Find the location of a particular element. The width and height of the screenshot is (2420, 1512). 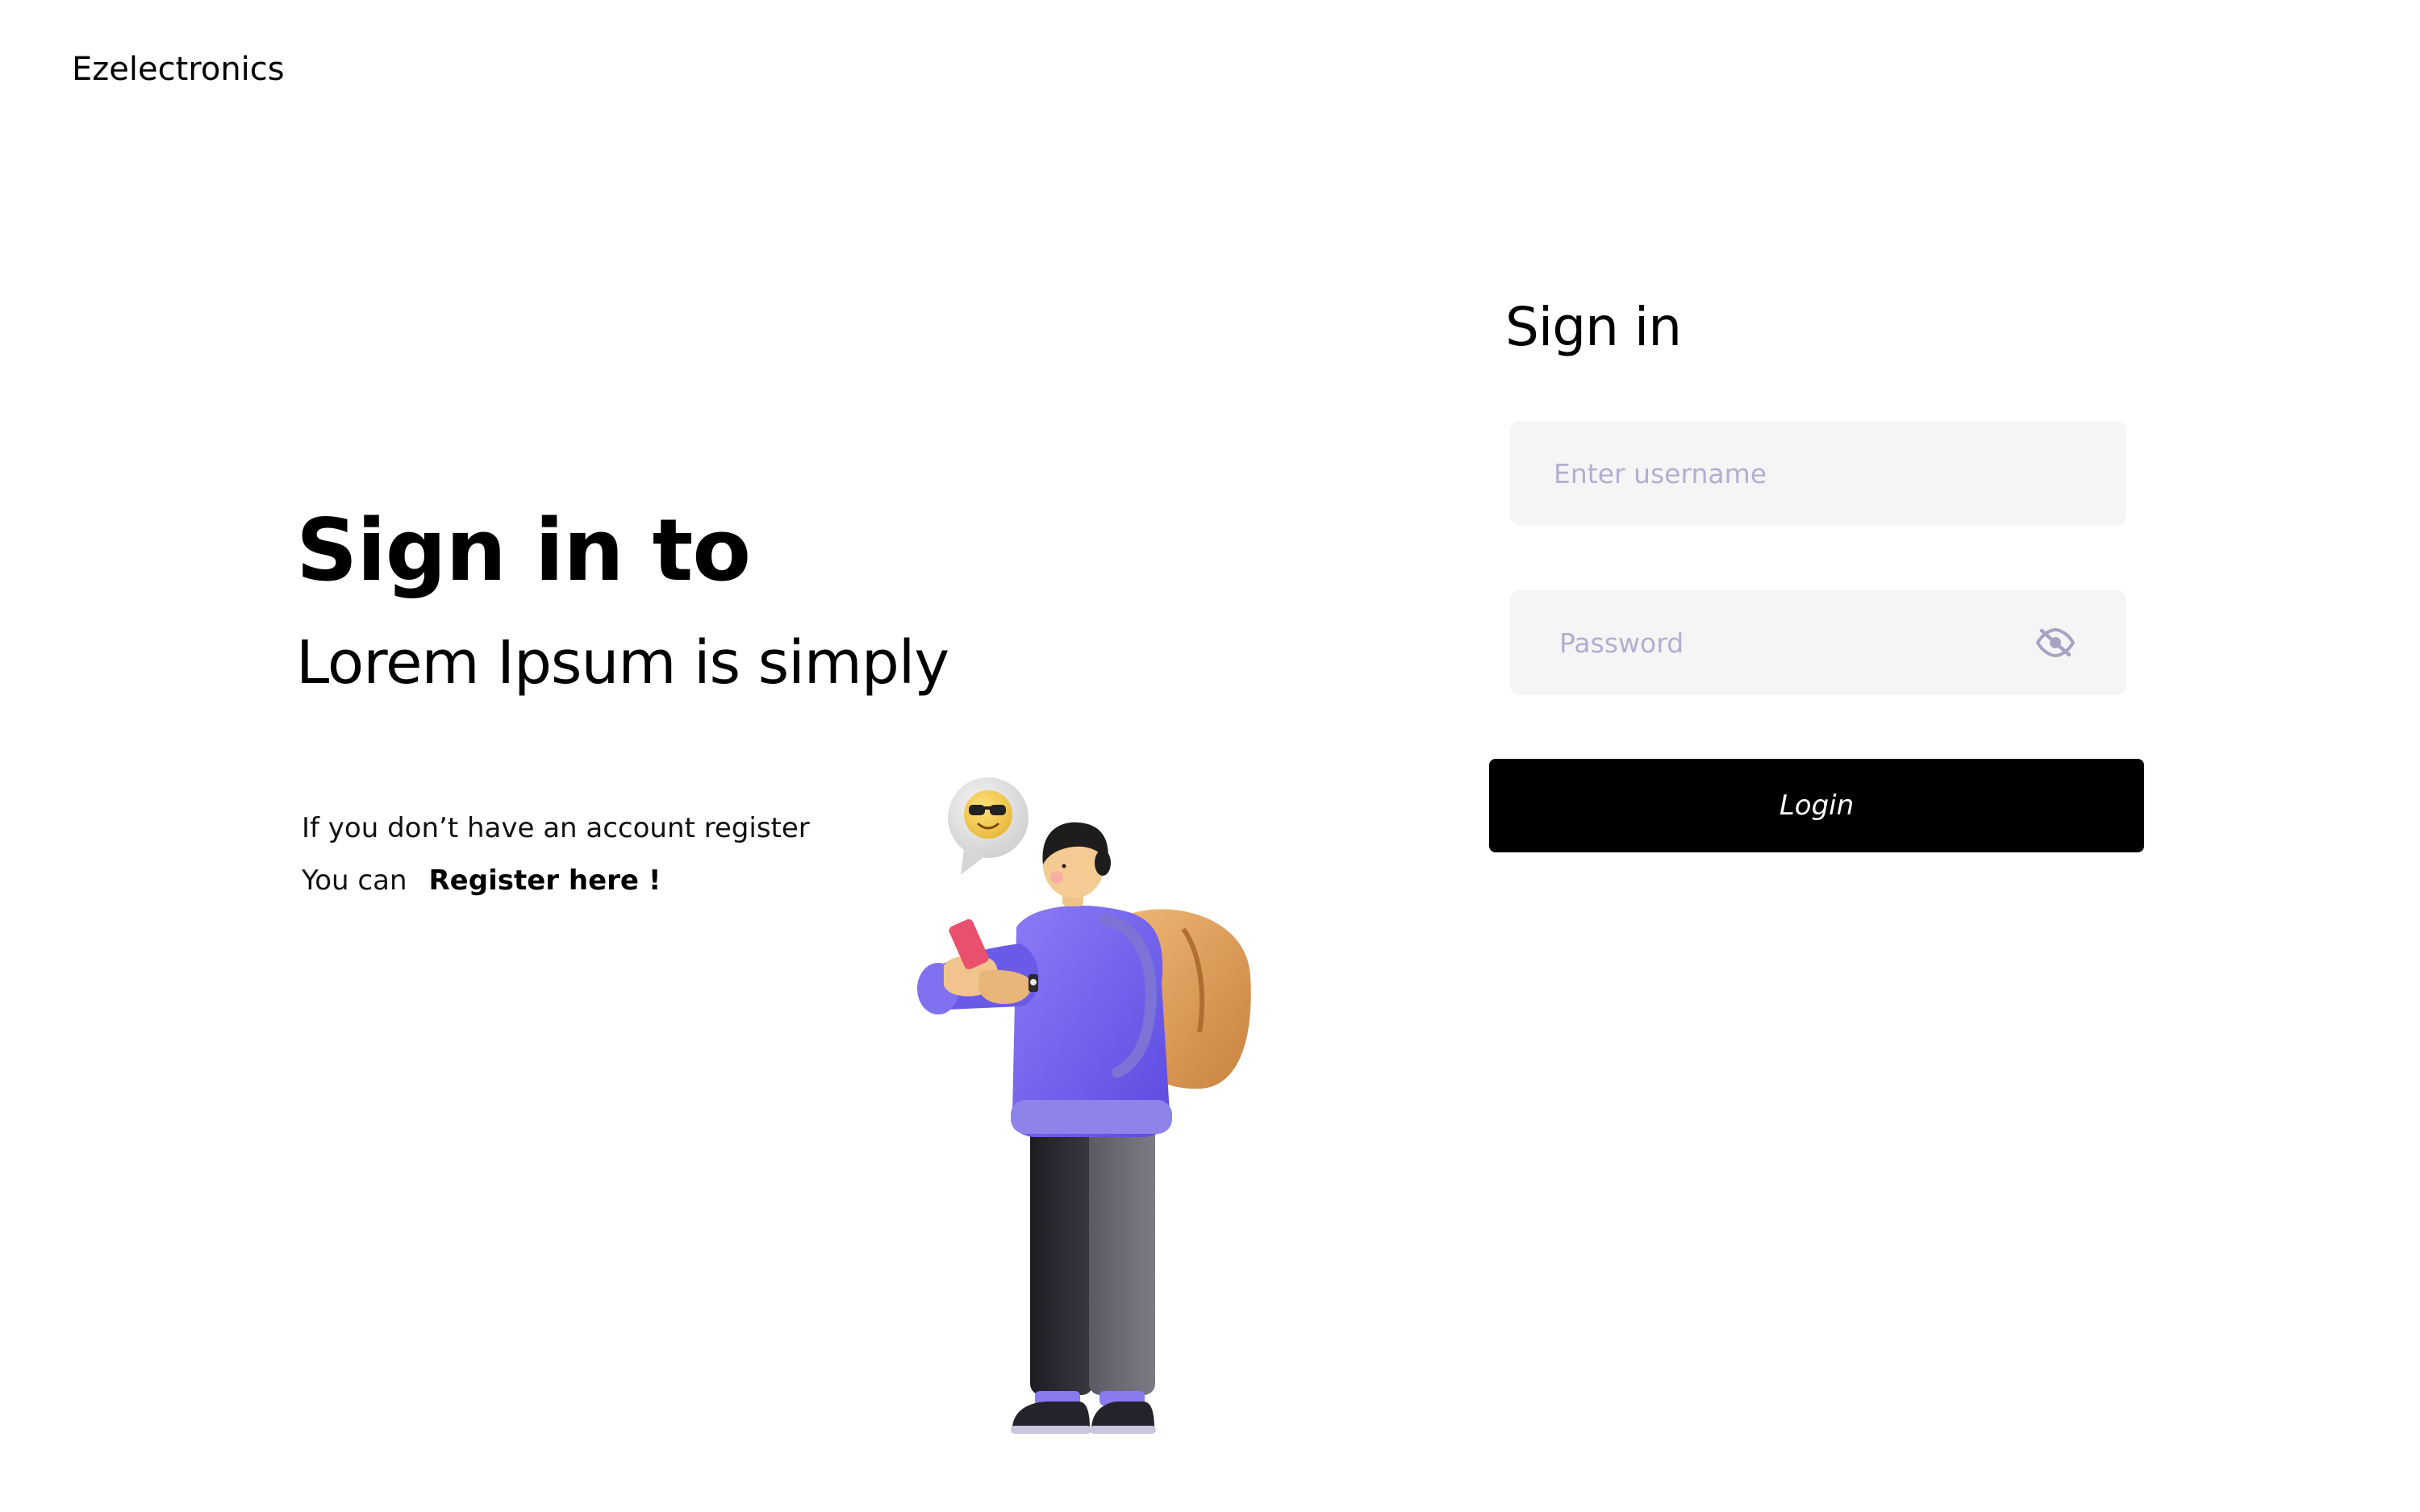

username-field-wrapper is located at coordinates (1818, 473).